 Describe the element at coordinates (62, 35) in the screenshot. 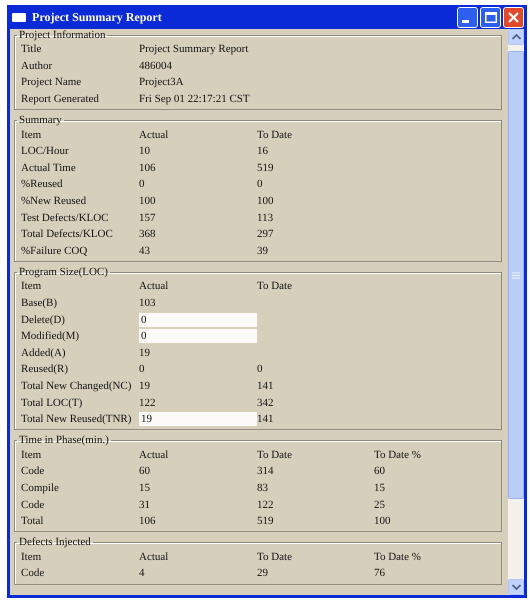

I see `group-title: Project Information` at that location.